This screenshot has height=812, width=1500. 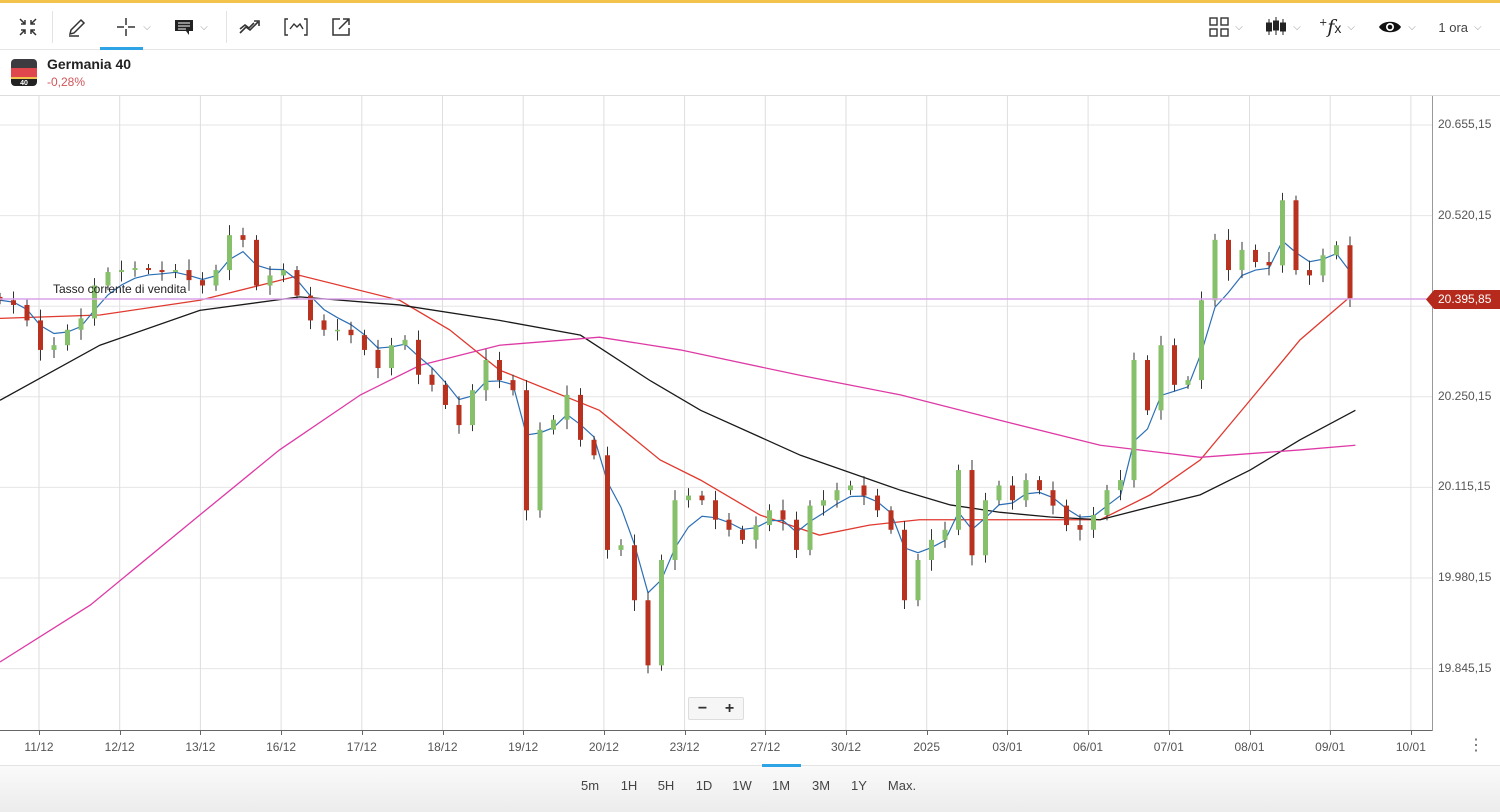 I want to click on timeframe-max: Max., so click(x=902, y=785).